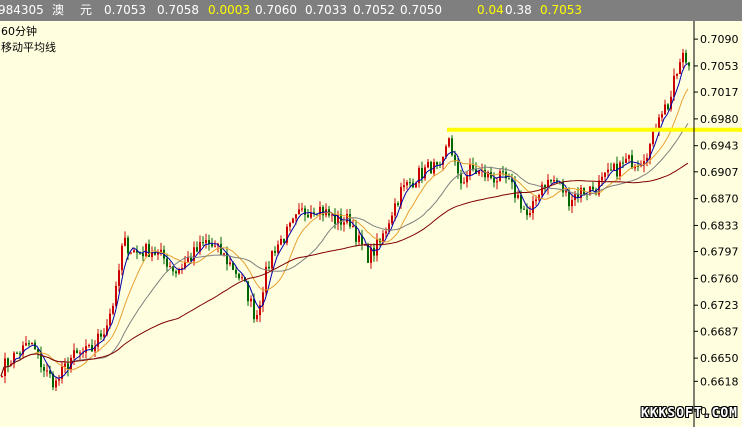  Describe the element at coordinates (719, 331) in the screenshot. I see `axis-tick-label: 0.6687` at that location.